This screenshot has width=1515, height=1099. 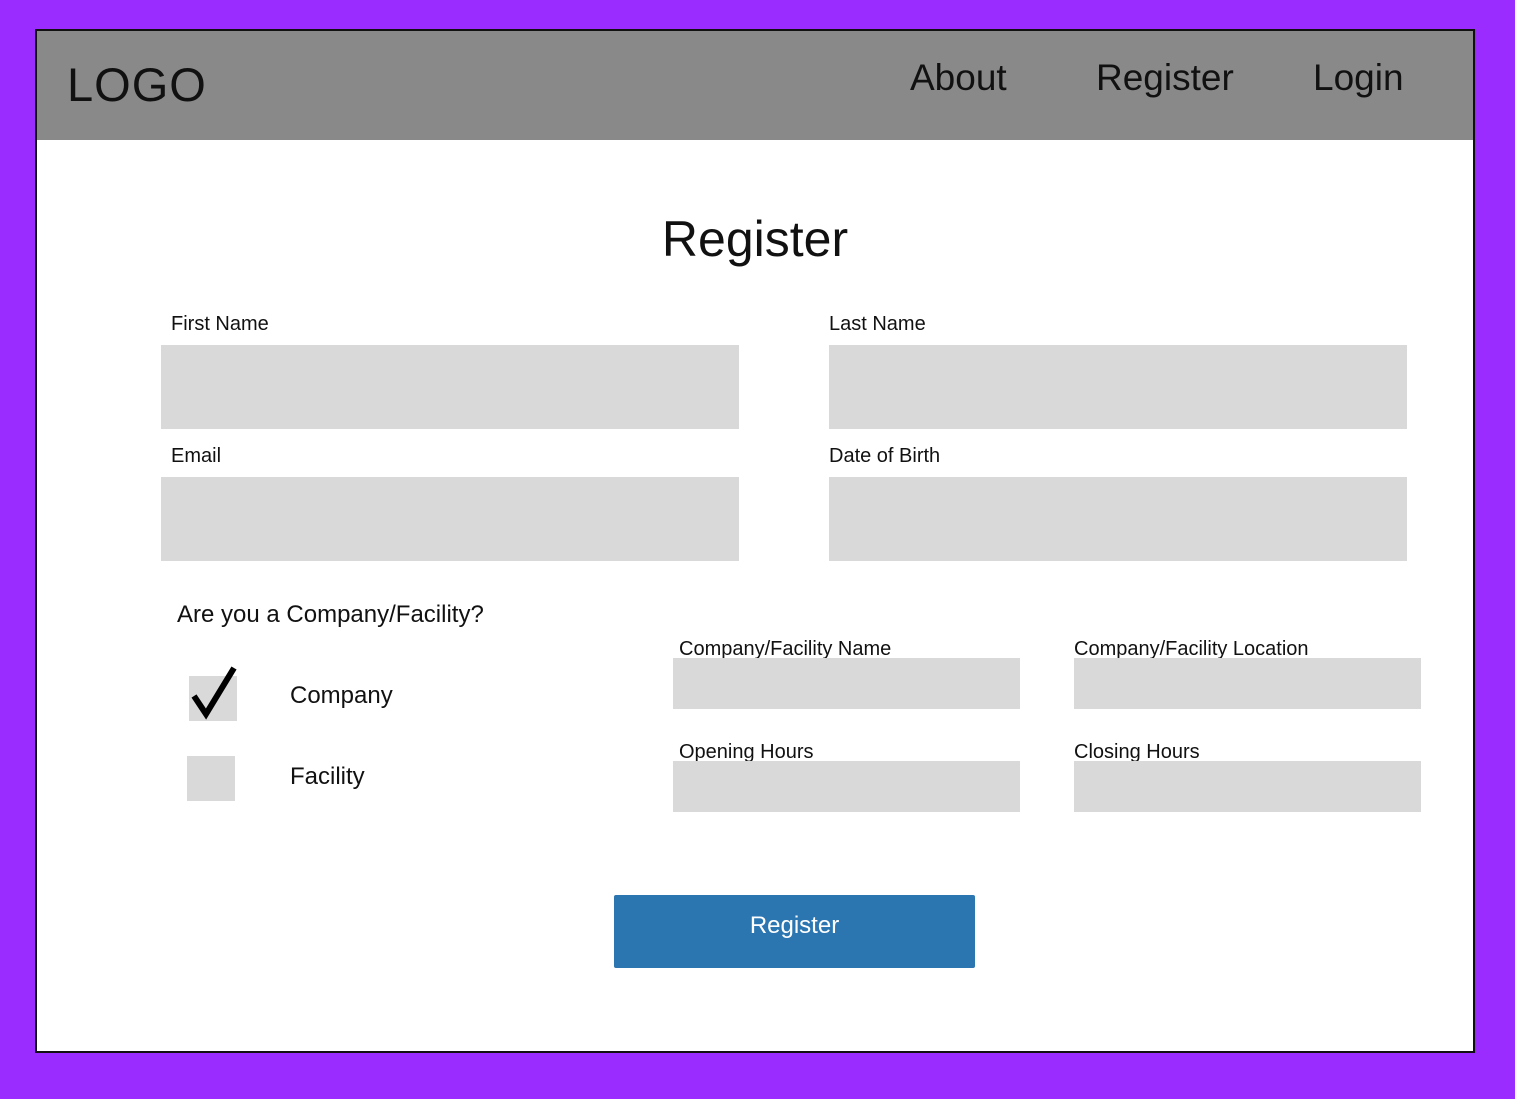 I want to click on page-title: Register, so click(x=755, y=239).